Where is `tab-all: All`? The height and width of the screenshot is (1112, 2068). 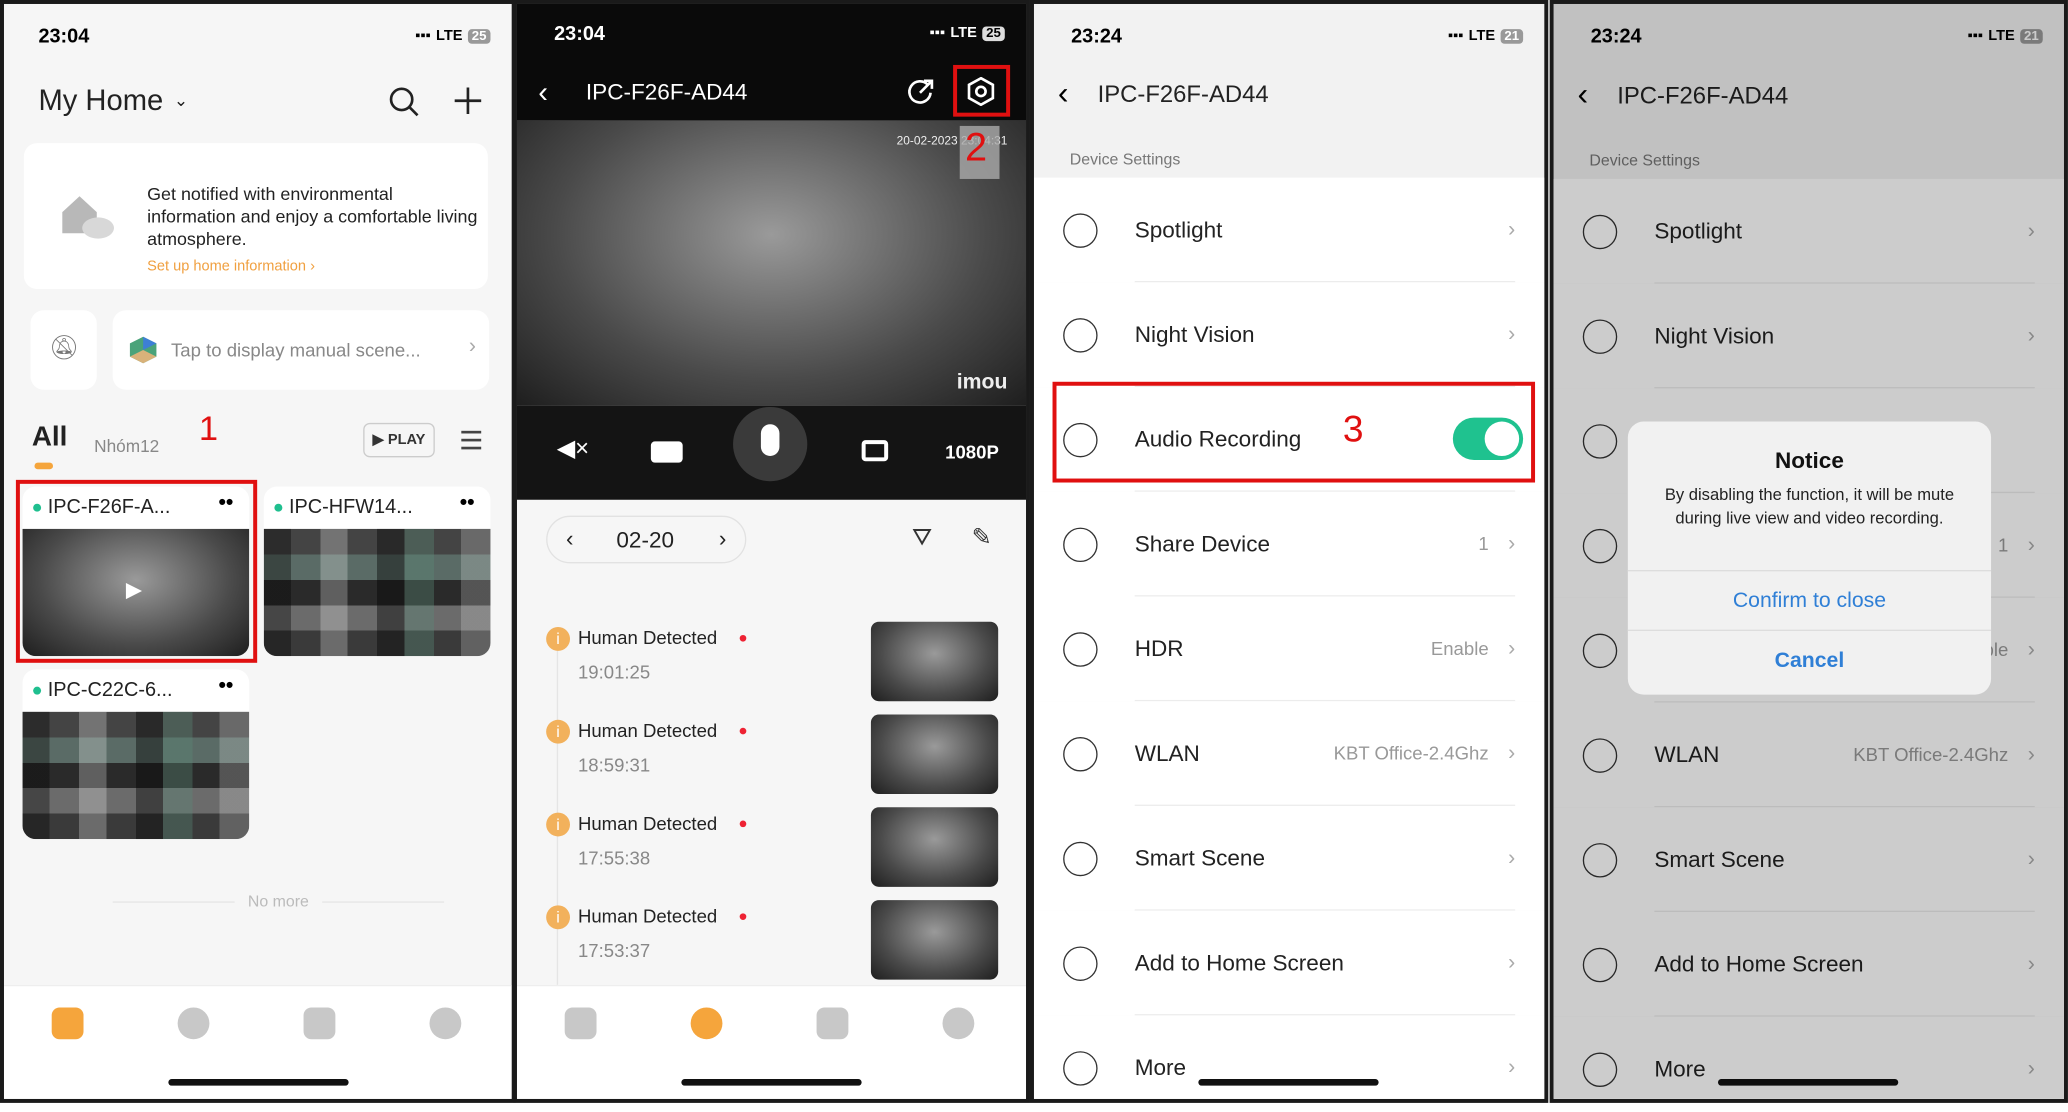
tab-all: All is located at coordinates (50, 438).